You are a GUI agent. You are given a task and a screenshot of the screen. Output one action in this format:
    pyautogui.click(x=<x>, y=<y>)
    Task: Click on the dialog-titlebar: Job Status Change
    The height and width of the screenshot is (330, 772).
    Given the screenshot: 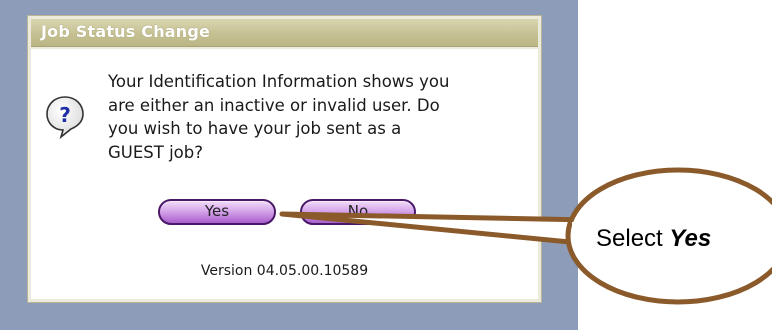 What is the action you would take?
    pyautogui.click(x=284, y=33)
    